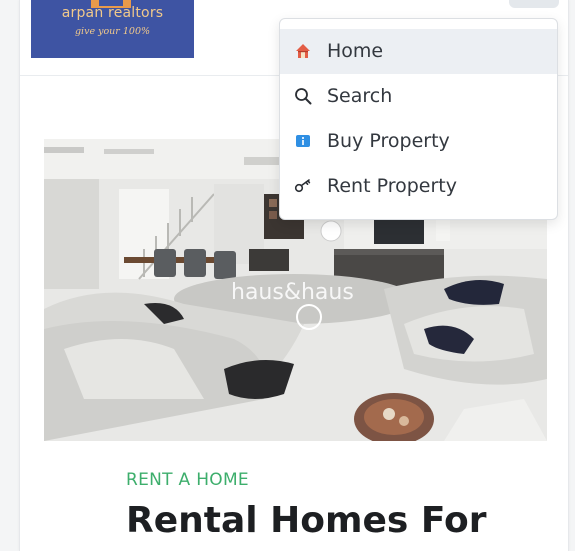 The width and height of the screenshot is (575, 551). I want to click on section-eyebrow: RENT A HOME, so click(187, 480).